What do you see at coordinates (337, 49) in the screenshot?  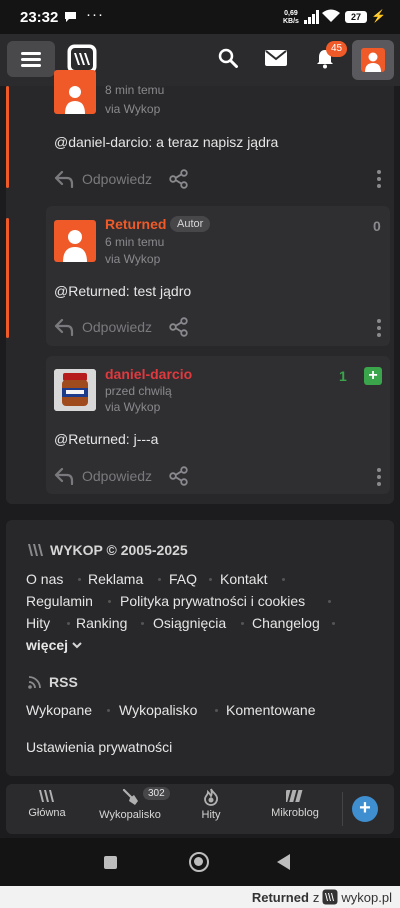 I see `notifications-badge: 45` at bounding box center [337, 49].